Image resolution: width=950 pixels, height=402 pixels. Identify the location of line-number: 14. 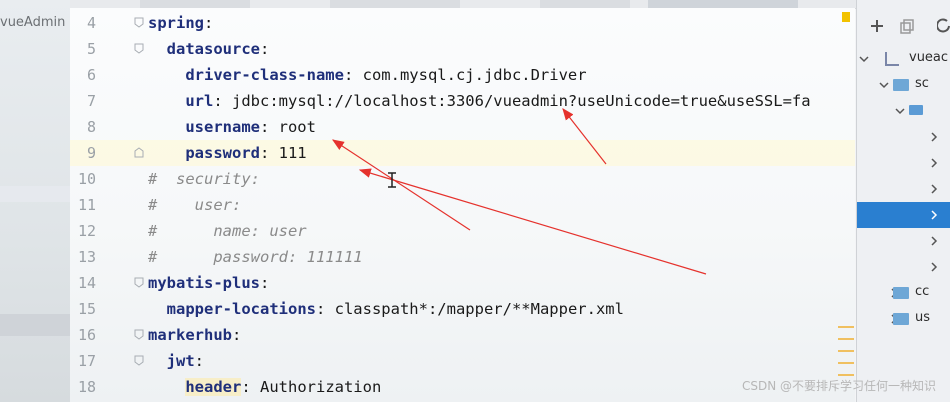
(83, 283).